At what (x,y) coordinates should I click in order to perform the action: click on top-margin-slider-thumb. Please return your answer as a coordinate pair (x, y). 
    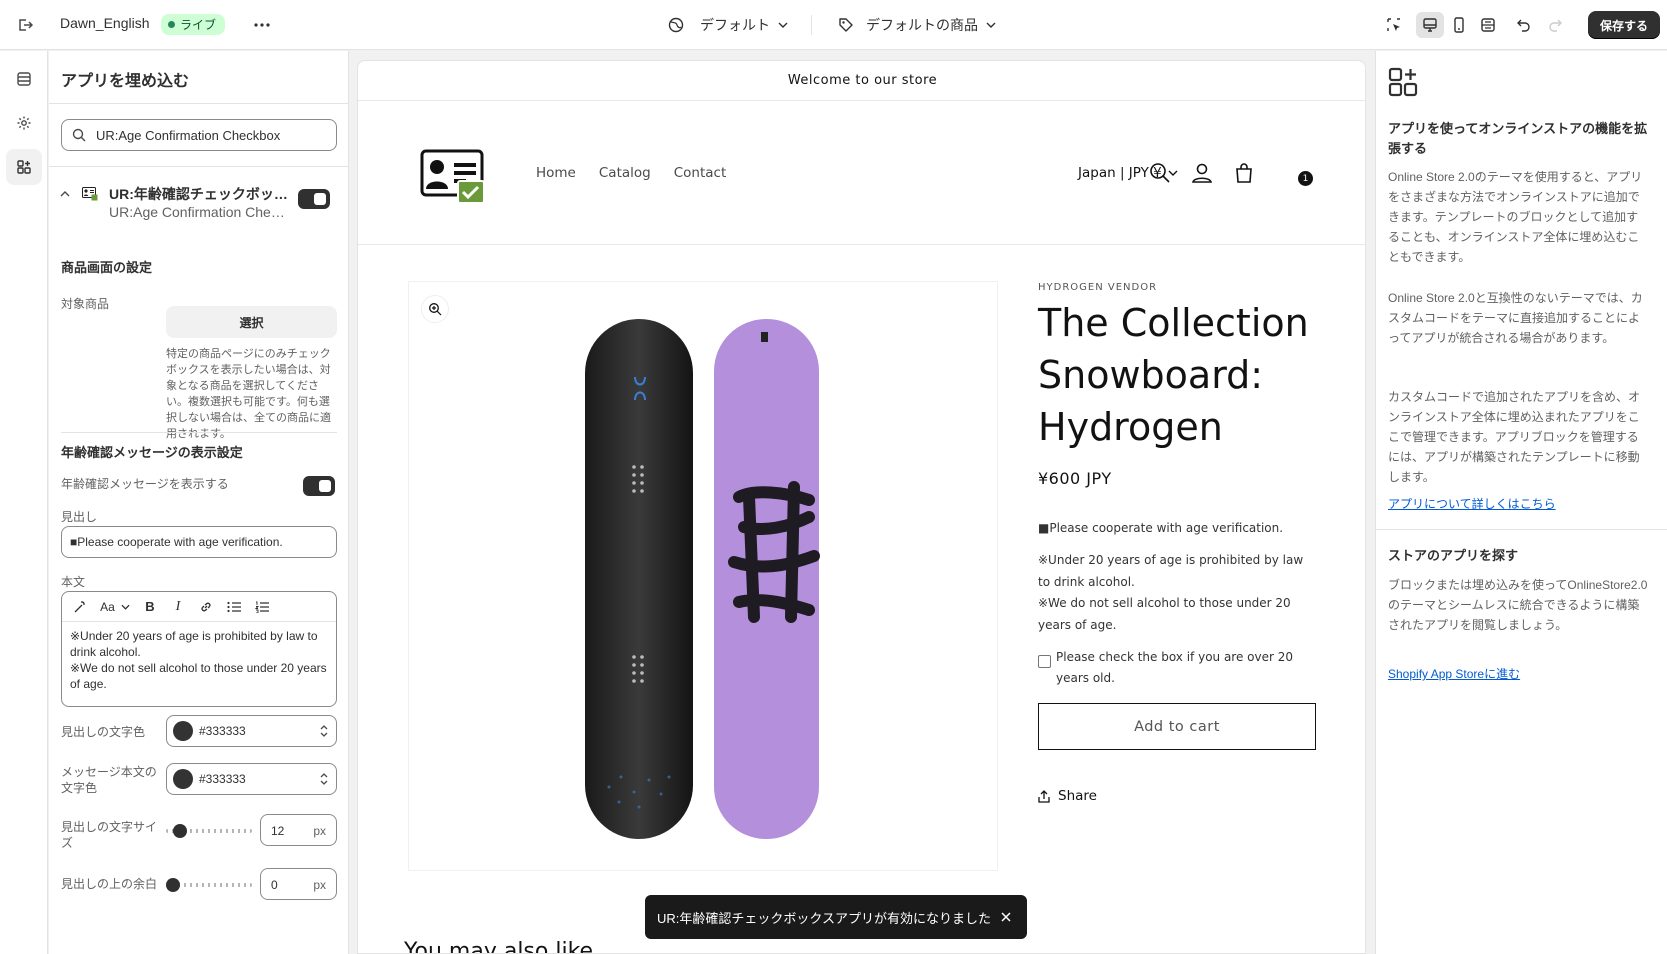
    Looking at the image, I should click on (173, 885).